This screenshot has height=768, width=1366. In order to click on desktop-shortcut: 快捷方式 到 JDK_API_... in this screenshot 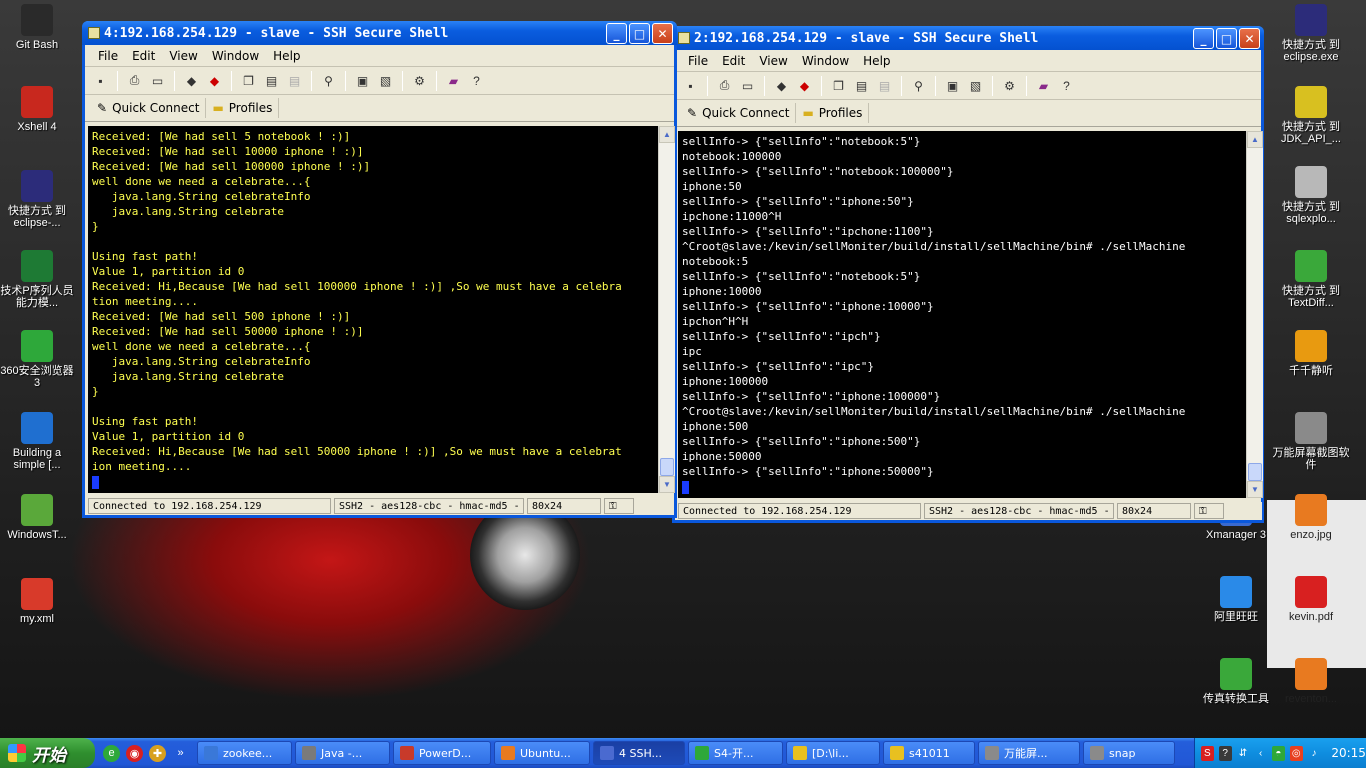, I will do `click(1311, 115)`.